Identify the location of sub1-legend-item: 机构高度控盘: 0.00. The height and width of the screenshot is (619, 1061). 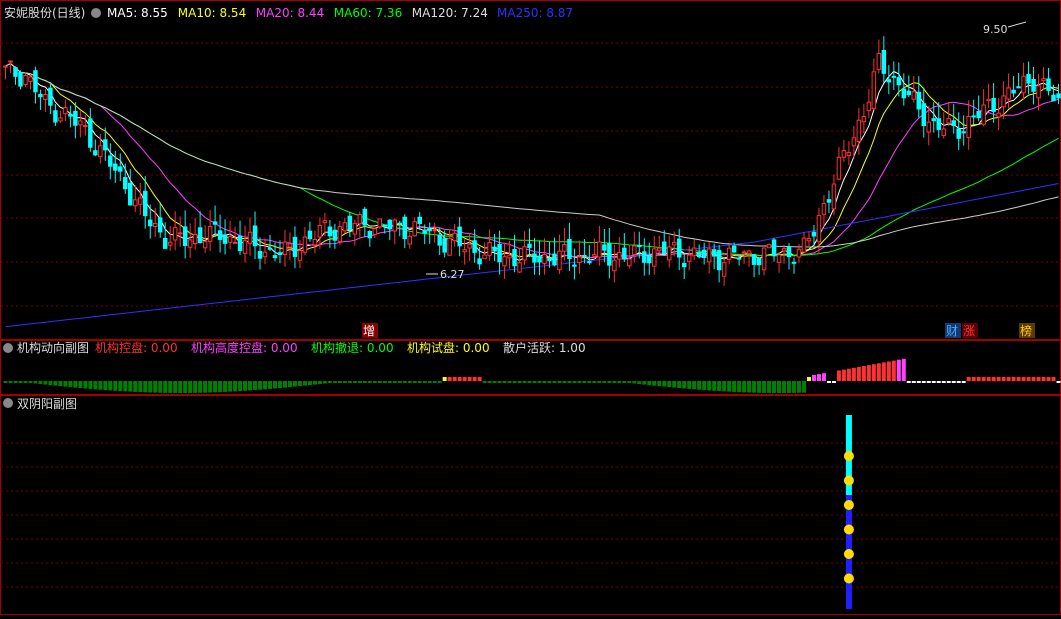
(244, 347).